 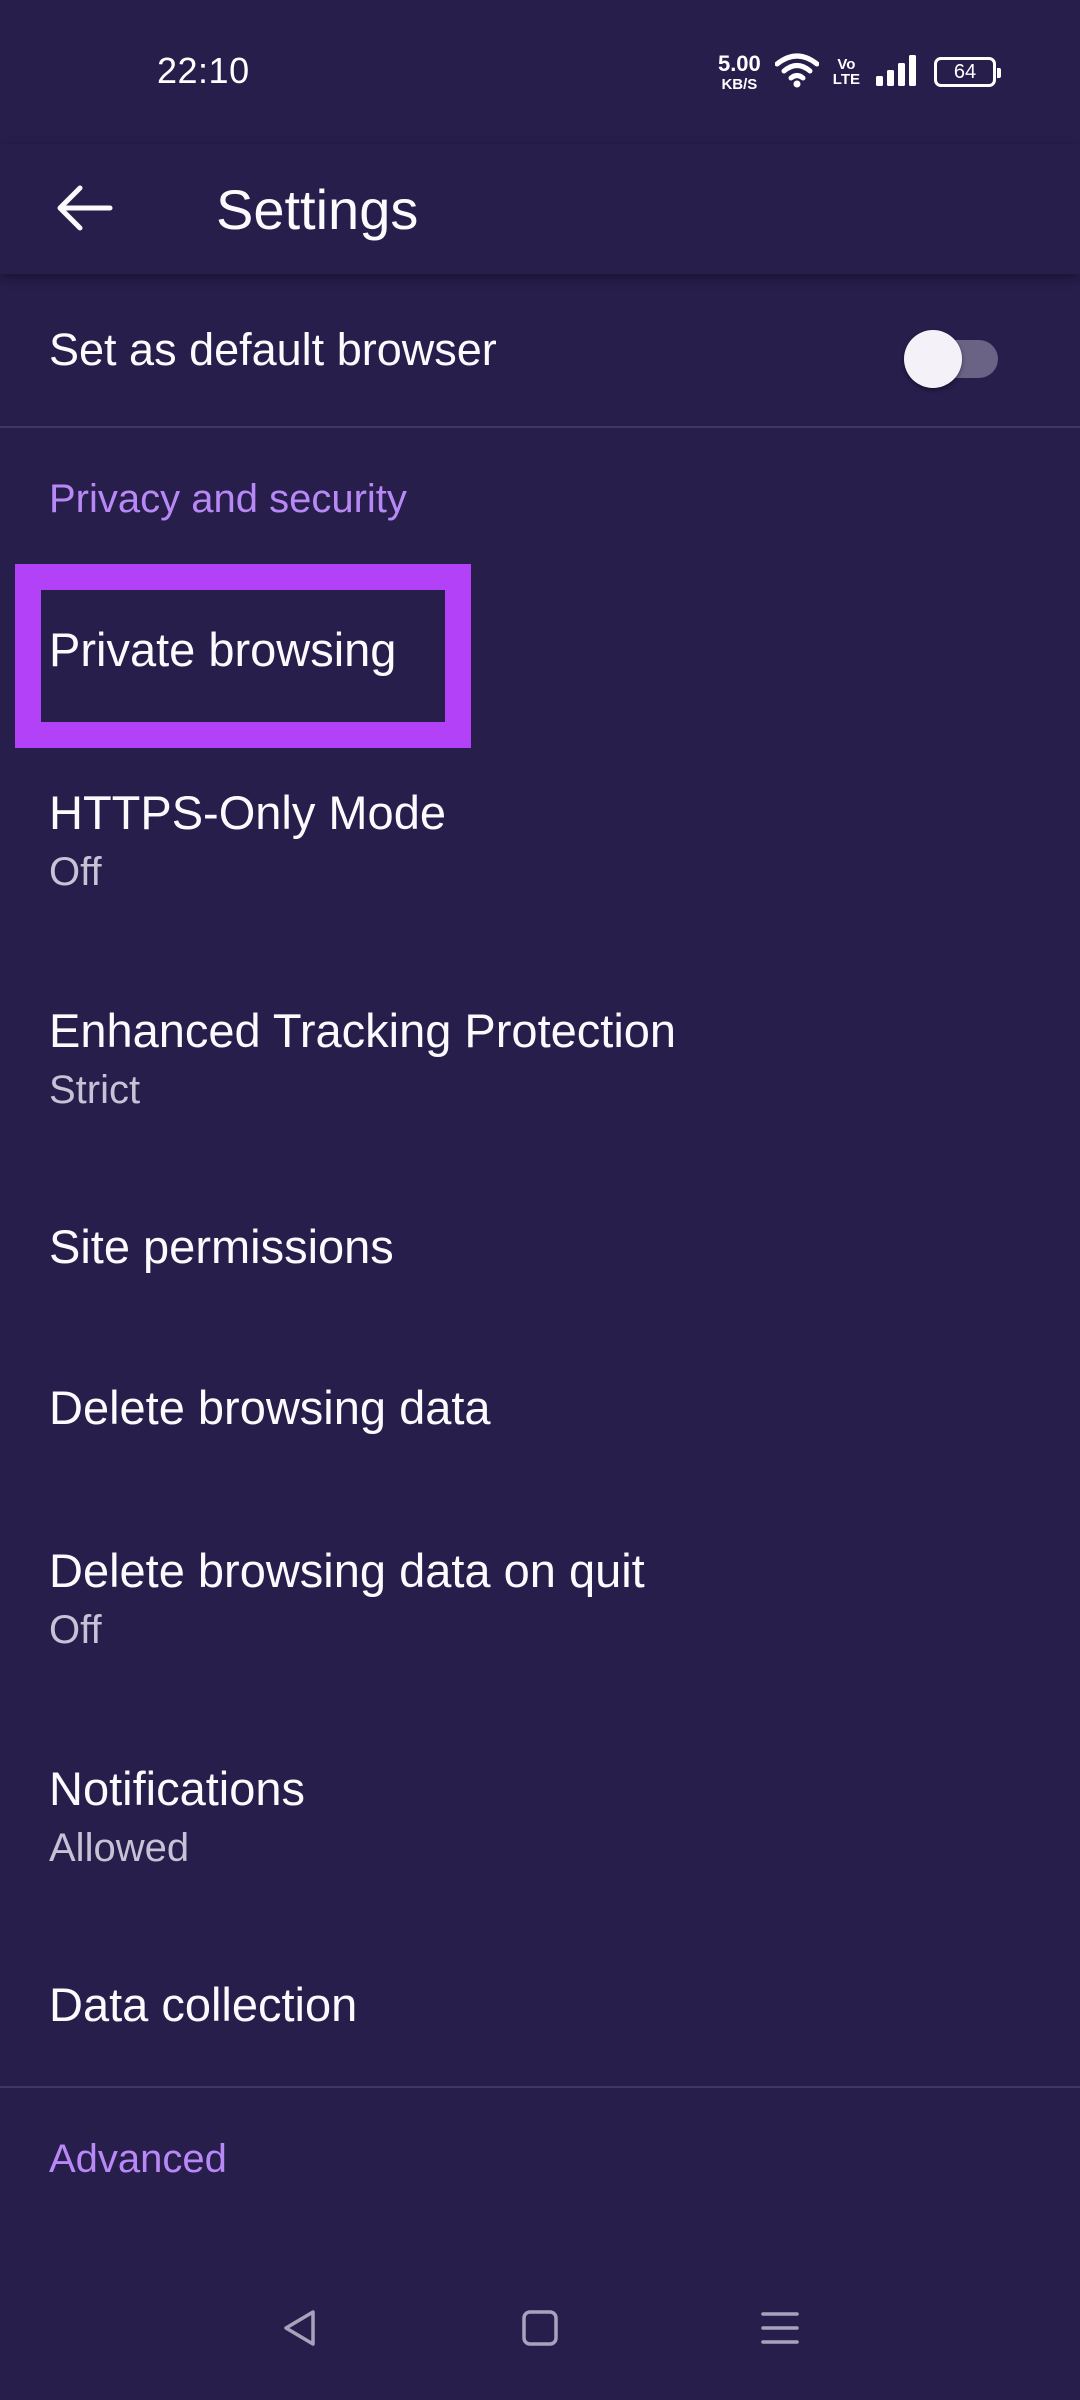 I want to click on delete-browsing-data-on-quit-title: Delete browsing data on quit, so click(x=347, y=1570).